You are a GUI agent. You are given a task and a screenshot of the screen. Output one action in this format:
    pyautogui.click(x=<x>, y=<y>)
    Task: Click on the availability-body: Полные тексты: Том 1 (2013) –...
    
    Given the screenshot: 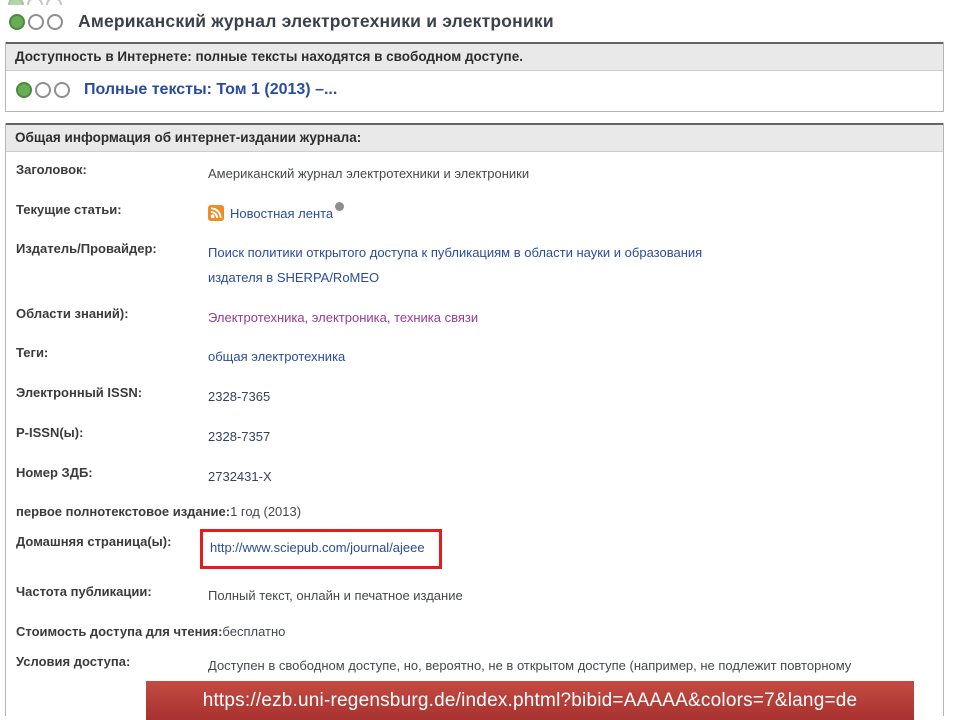 What is the action you would take?
    pyautogui.click(x=474, y=91)
    